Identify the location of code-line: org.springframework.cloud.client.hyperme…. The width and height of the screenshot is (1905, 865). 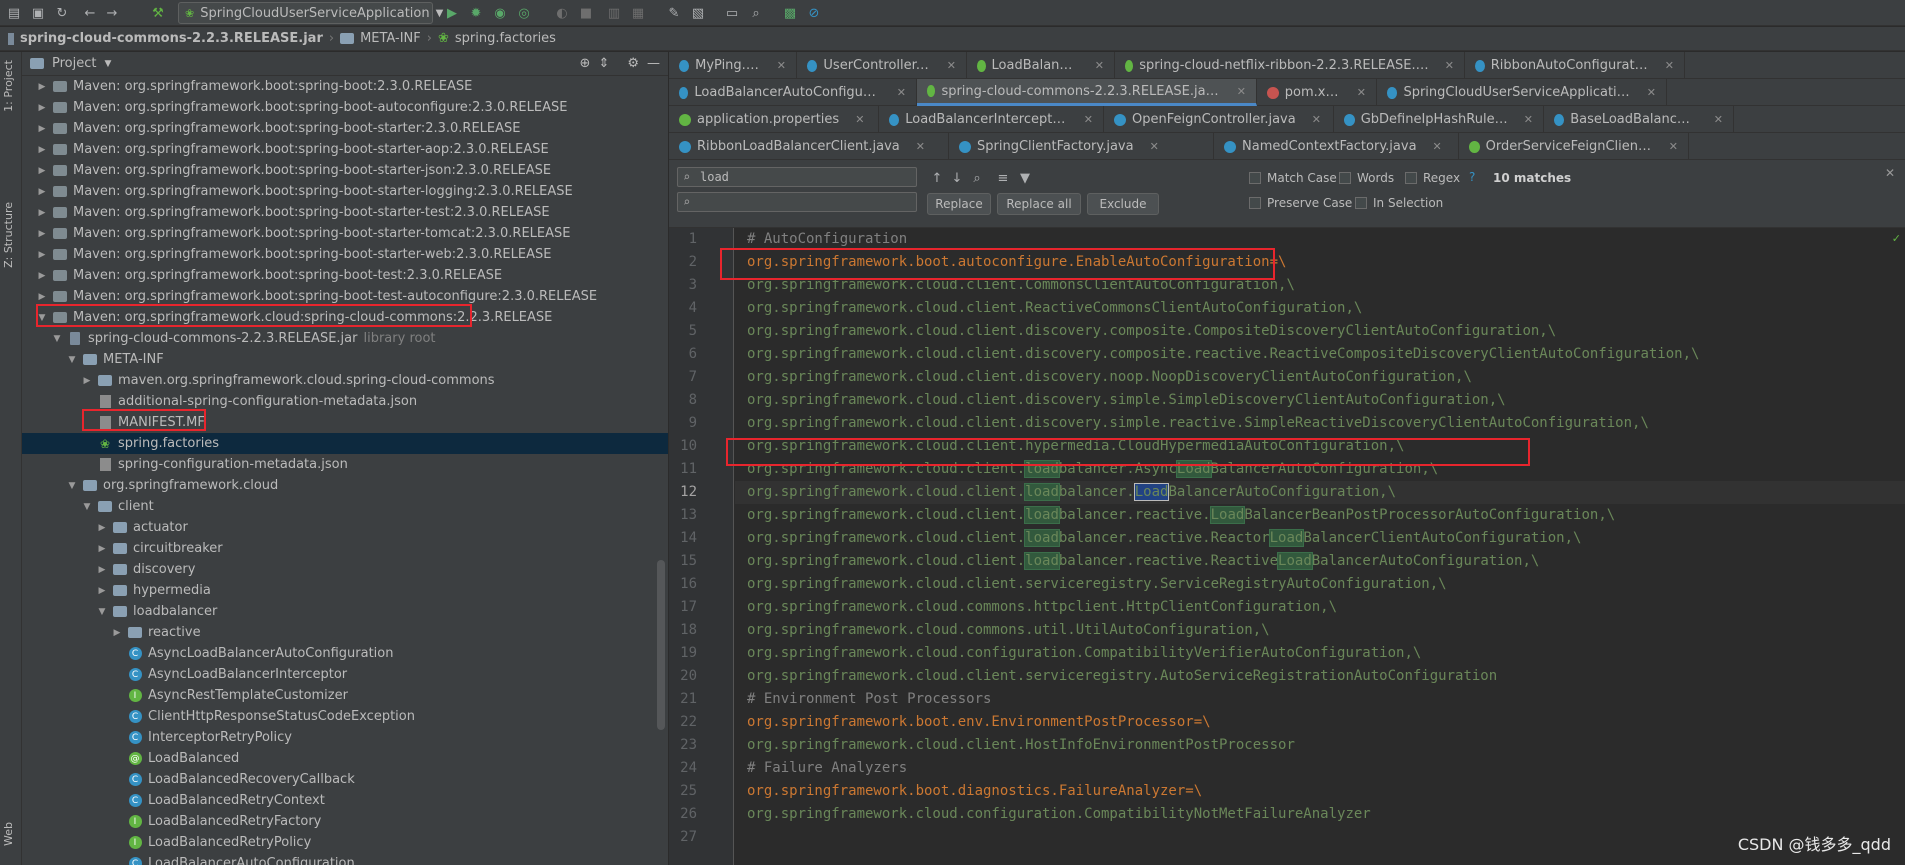
(1320, 446).